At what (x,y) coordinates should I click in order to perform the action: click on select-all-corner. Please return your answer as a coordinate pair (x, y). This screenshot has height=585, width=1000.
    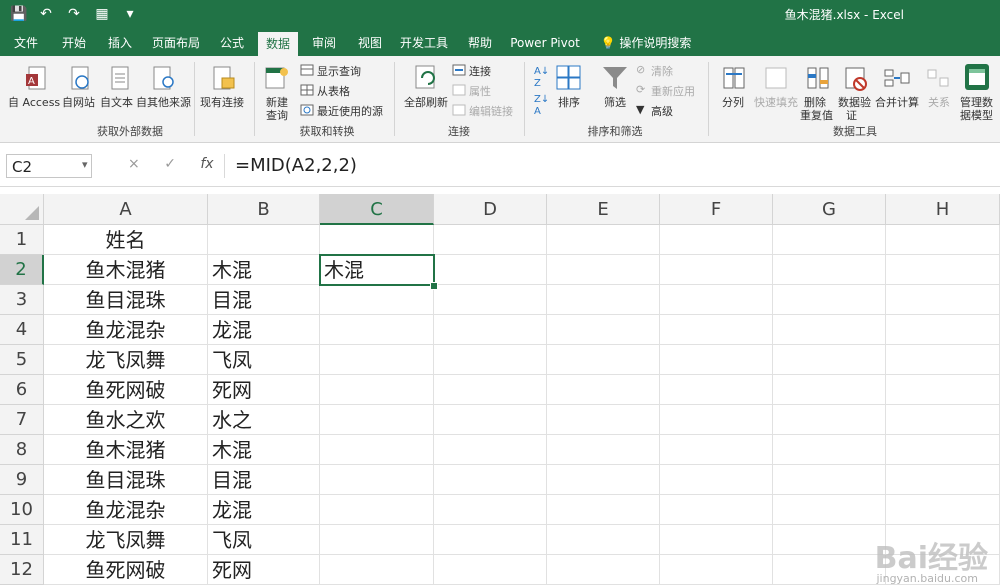
    Looking at the image, I should click on (22, 209).